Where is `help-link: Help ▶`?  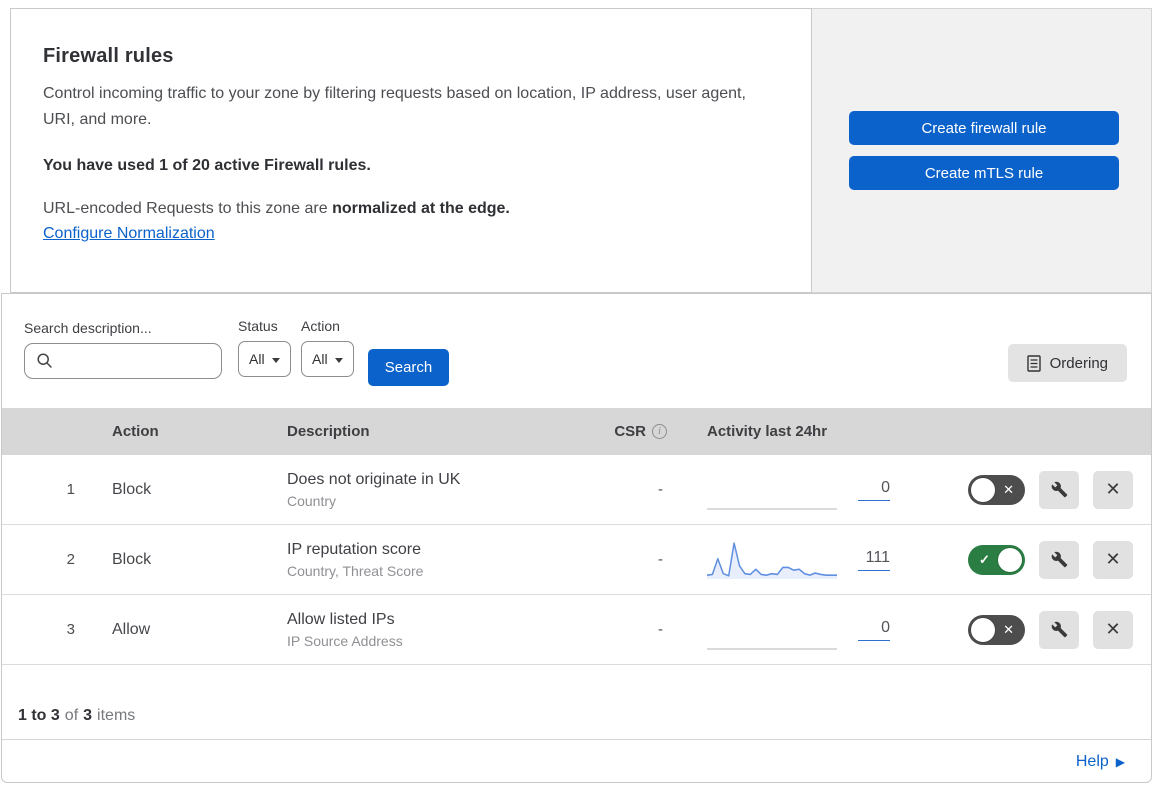 help-link: Help ▶ is located at coordinates (1100, 762).